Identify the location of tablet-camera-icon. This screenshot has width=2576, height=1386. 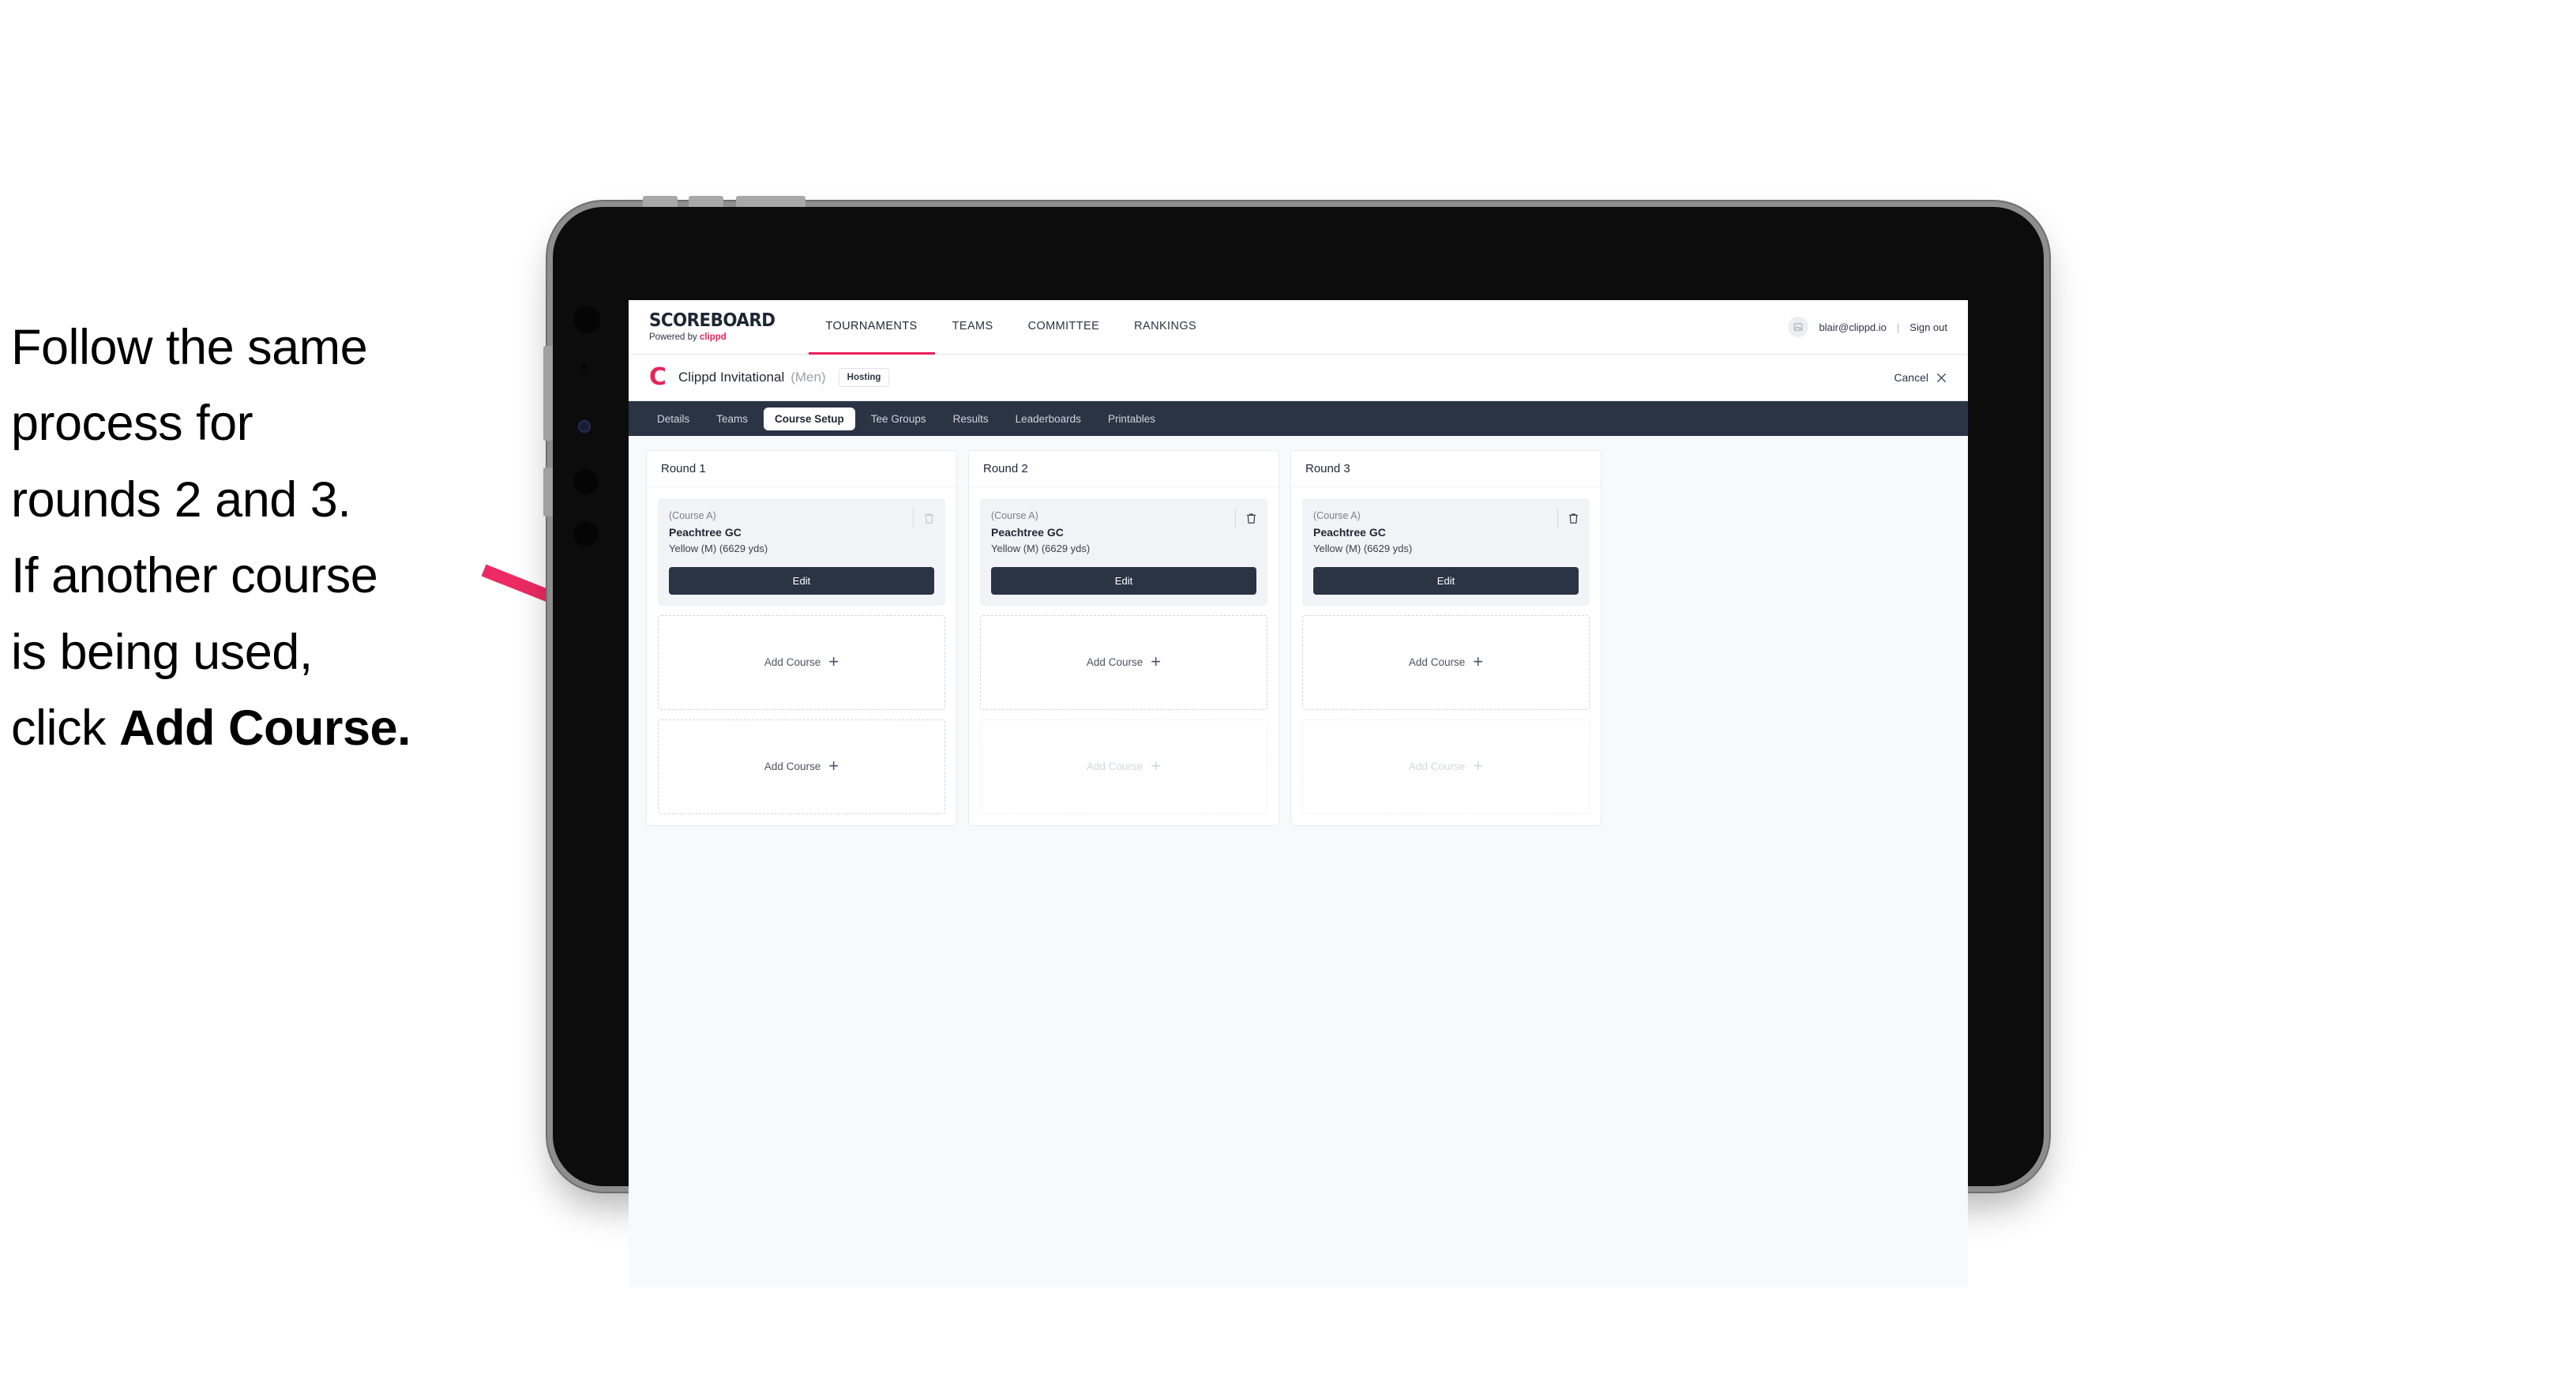
(586, 319).